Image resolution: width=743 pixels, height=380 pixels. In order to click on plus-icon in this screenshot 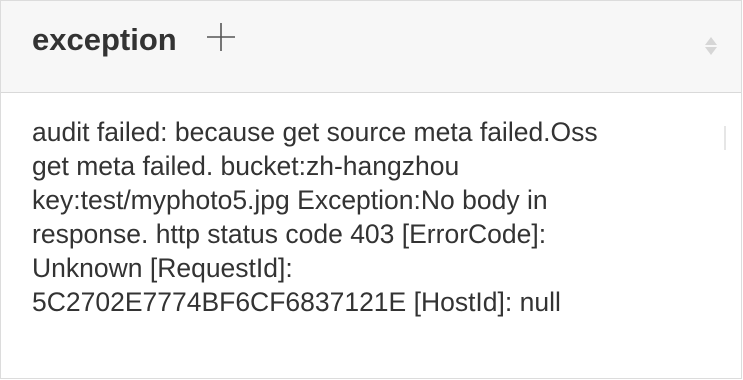, I will do `click(221, 37)`.